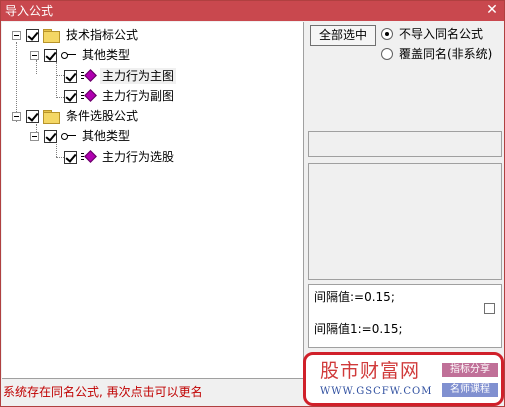 This screenshot has height=407, width=505. Describe the element at coordinates (405, 316) in the screenshot. I see `formula-text-area: 间隔值:=0.15; 间隔值1:=0.15;` at that location.